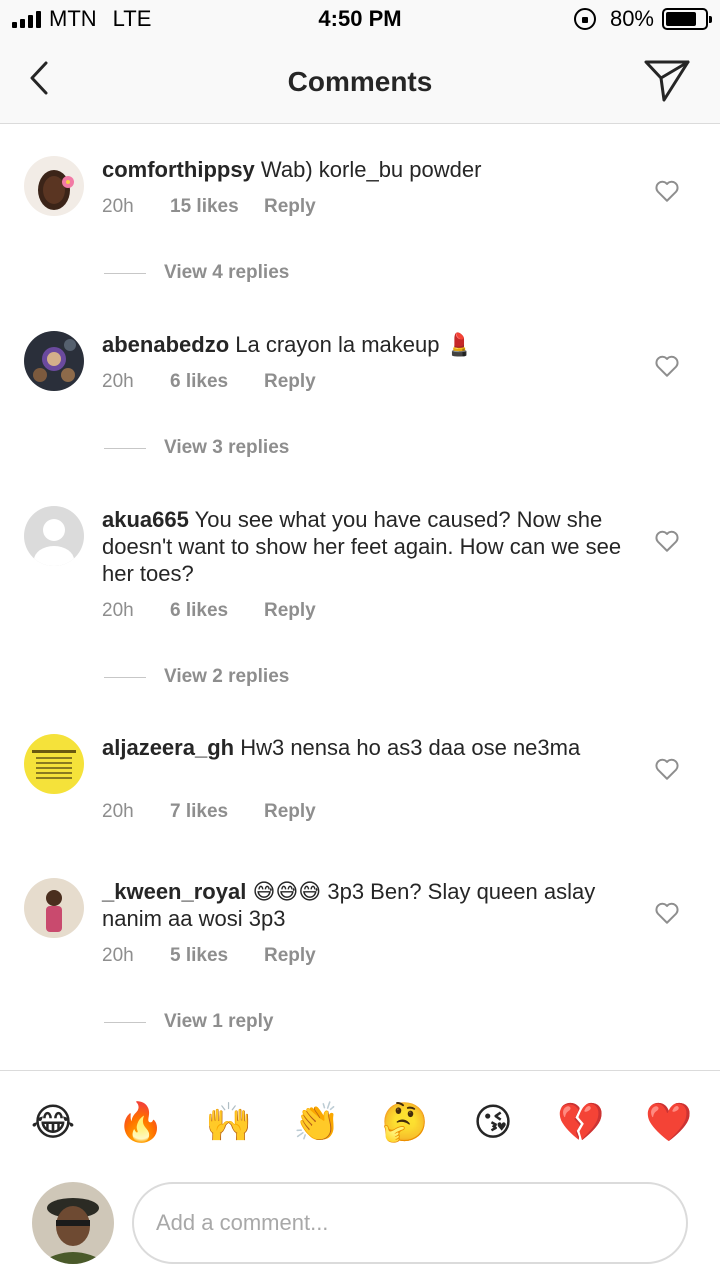  What do you see at coordinates (354, 344) in the screenshot?
I see `comment-text: La crayon la makeup 💄` at bounding box center [354, 344].